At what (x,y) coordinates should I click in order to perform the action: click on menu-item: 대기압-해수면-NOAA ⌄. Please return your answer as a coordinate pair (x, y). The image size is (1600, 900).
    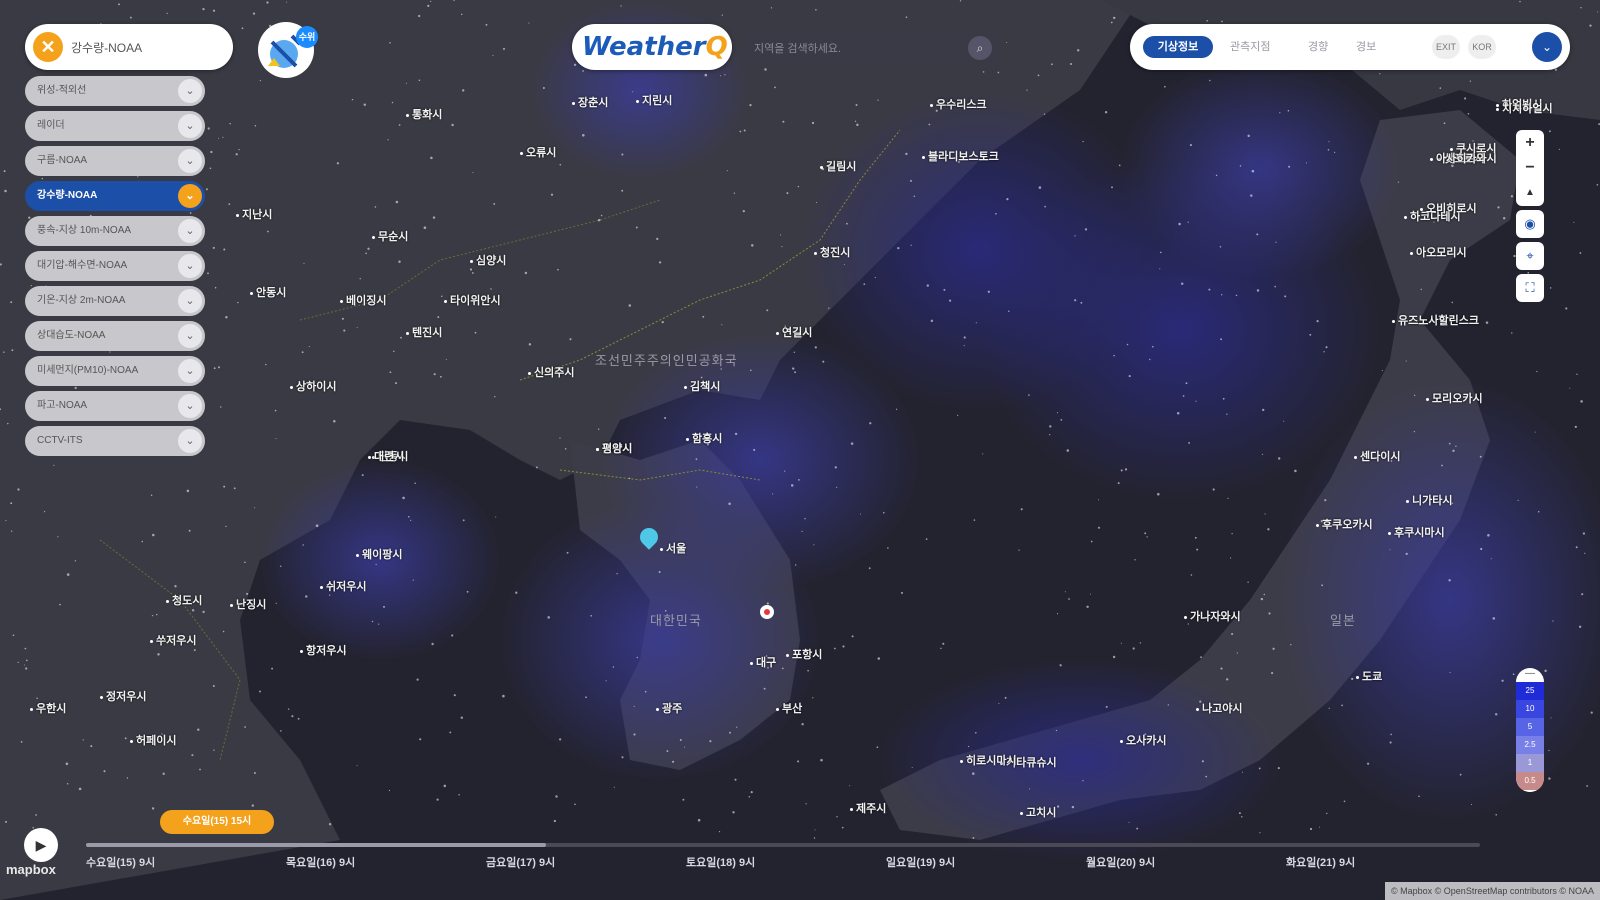
    Looking at the image, I should click on (115, 266).